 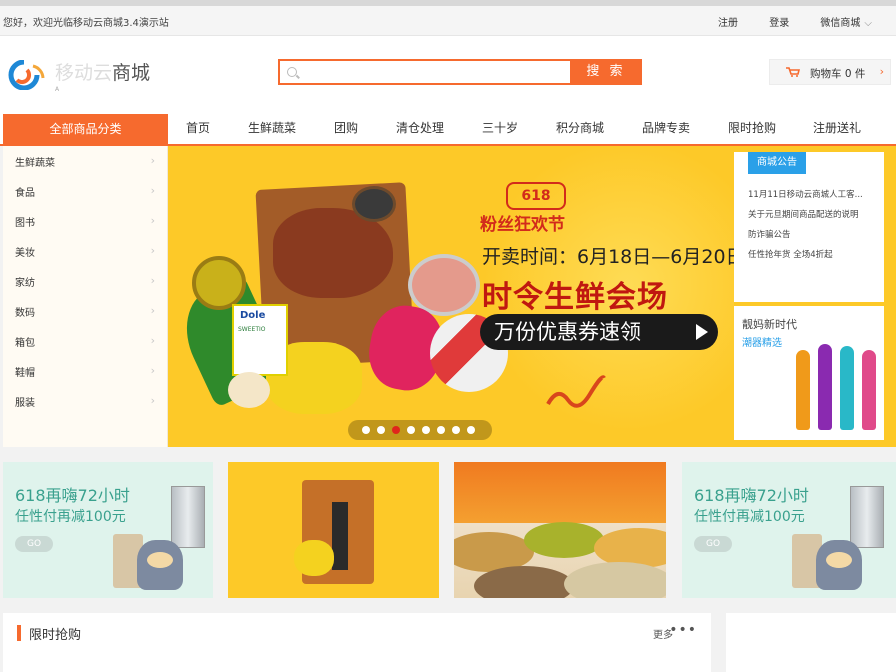 I want to click on mini-banner-image, so click(x=334, y=532).